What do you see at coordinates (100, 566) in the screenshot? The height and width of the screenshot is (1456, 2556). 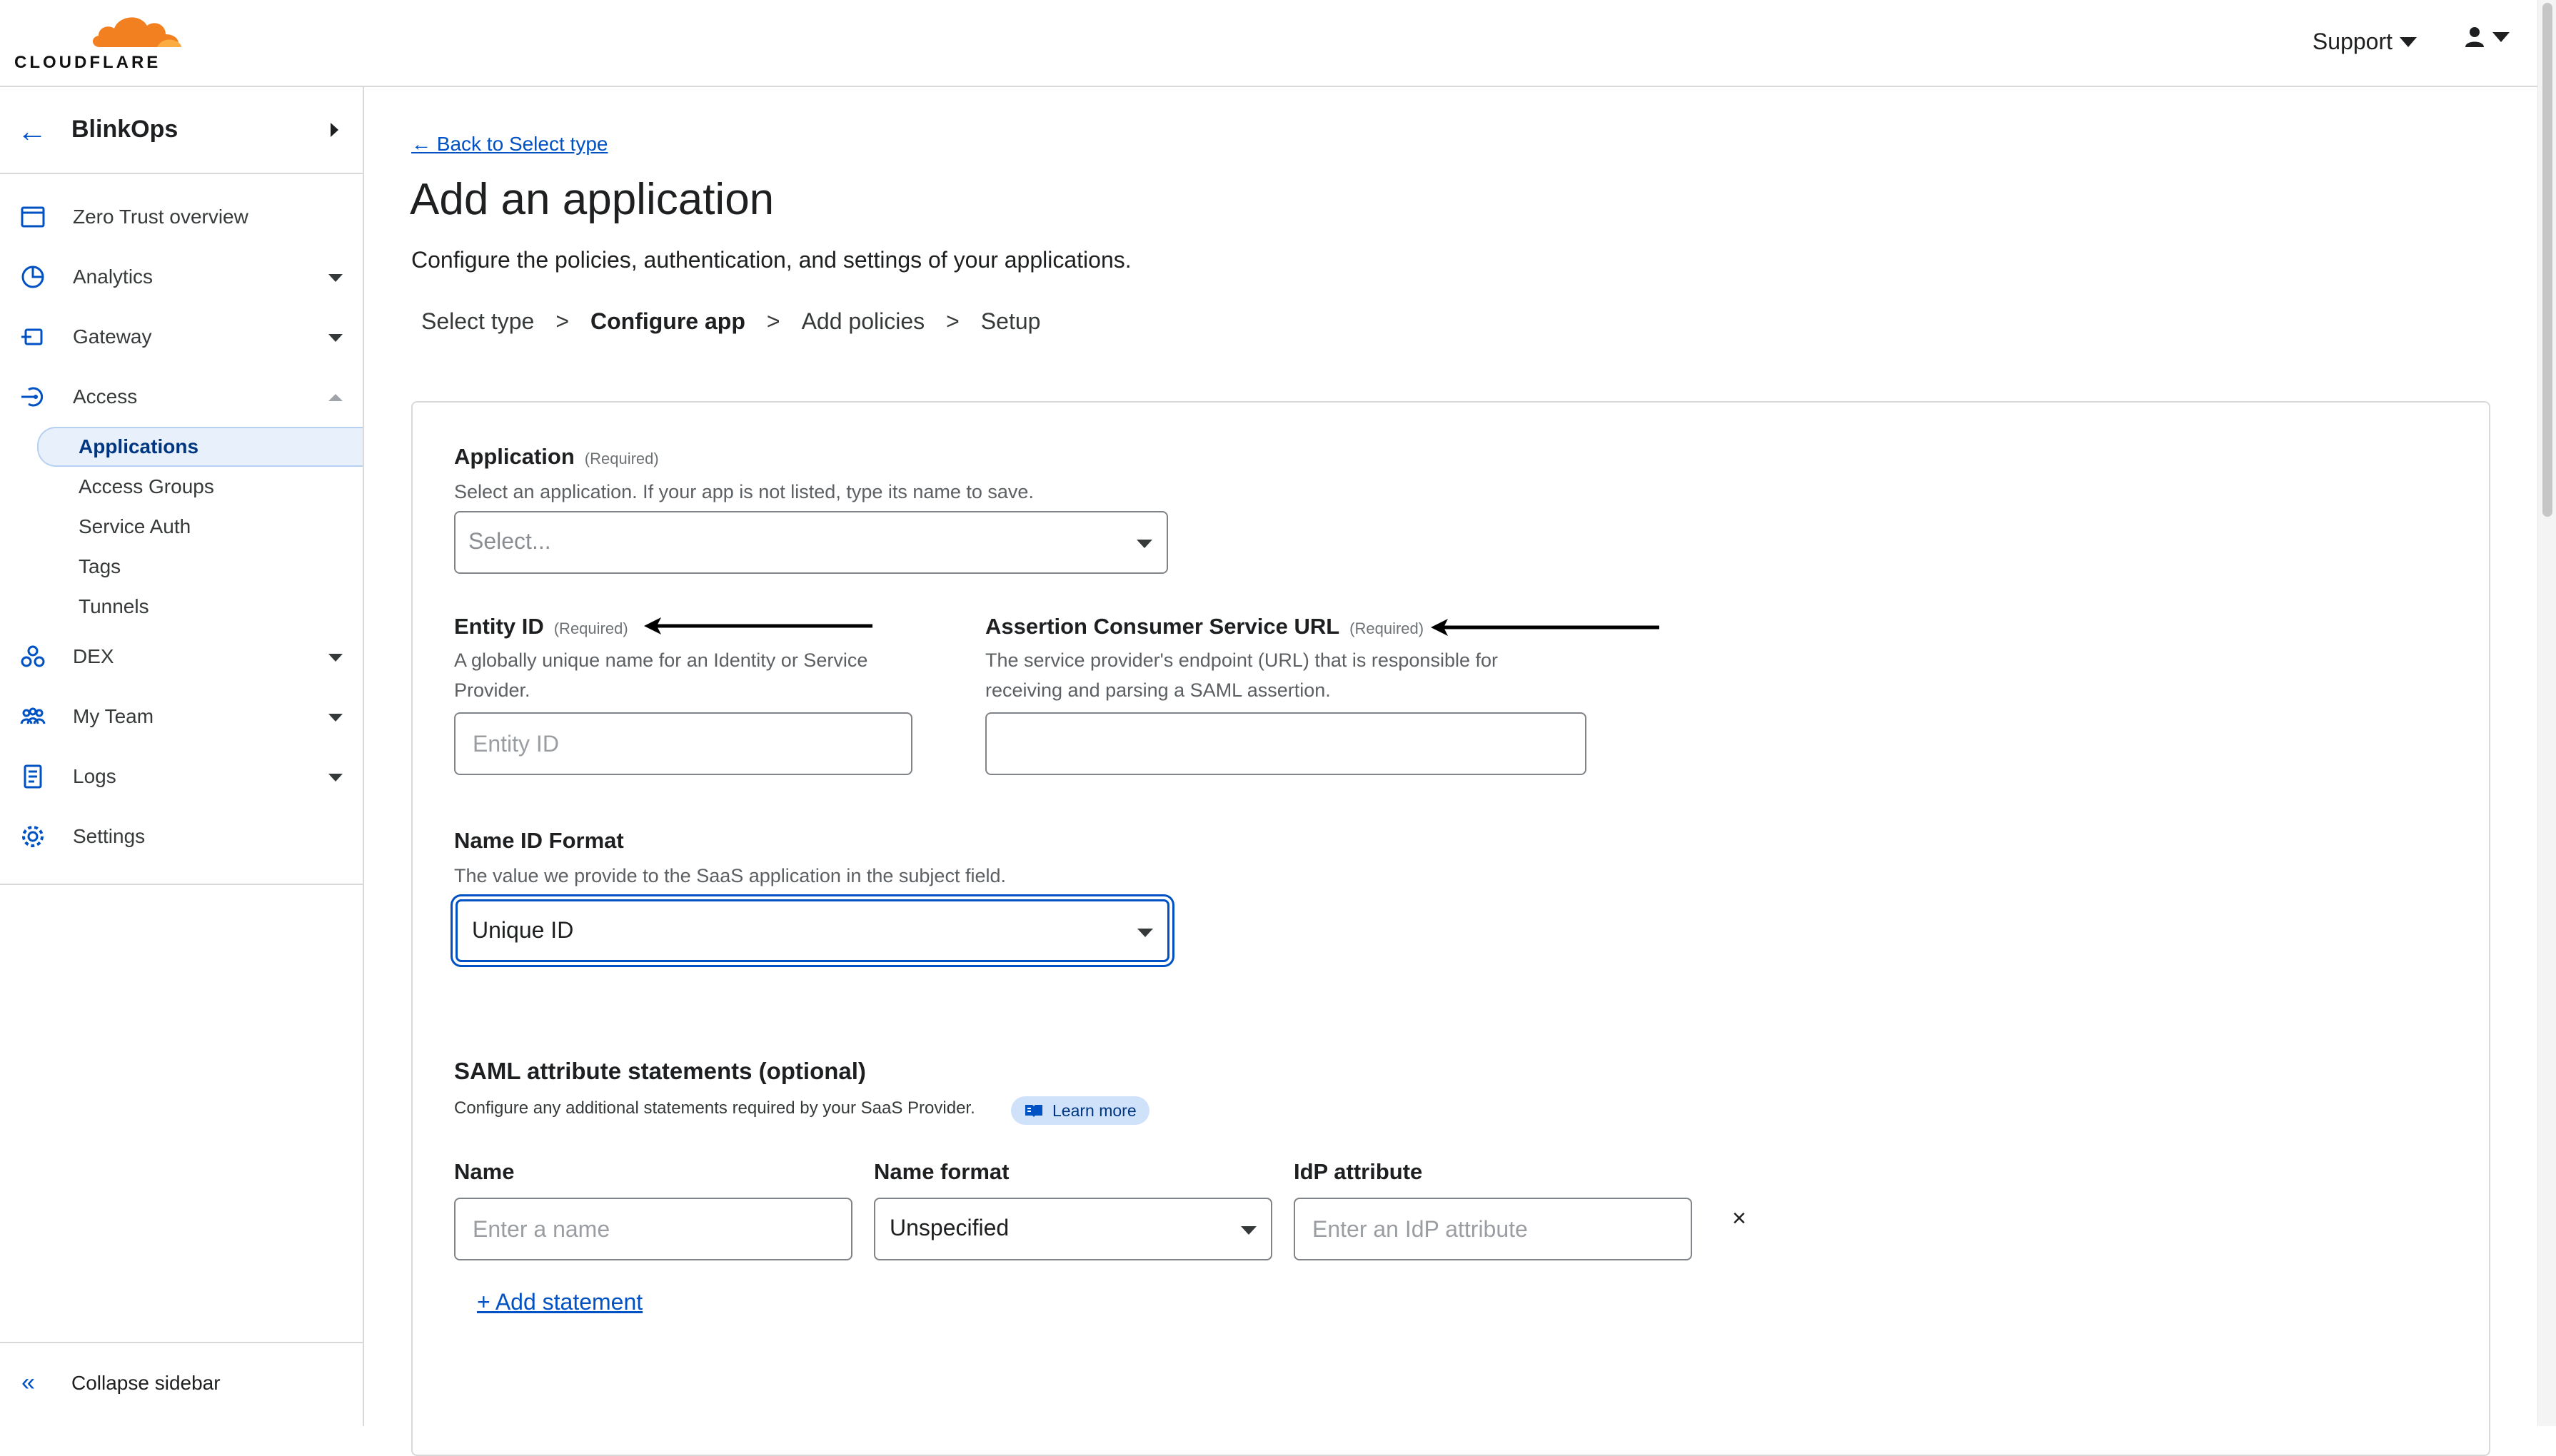 I see `sidebar-subitem-label: Tags` at bounding box center [100, 566].